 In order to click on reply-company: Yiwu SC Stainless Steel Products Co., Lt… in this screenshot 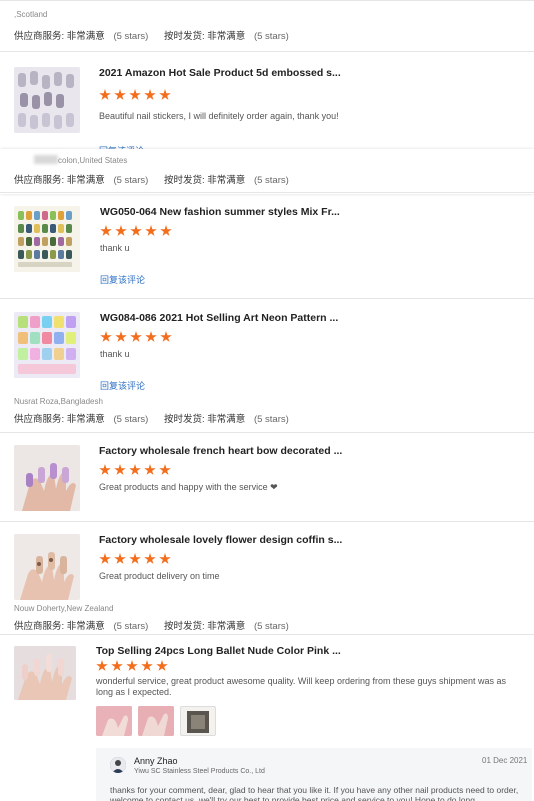, I will do `click(199, 771)`.